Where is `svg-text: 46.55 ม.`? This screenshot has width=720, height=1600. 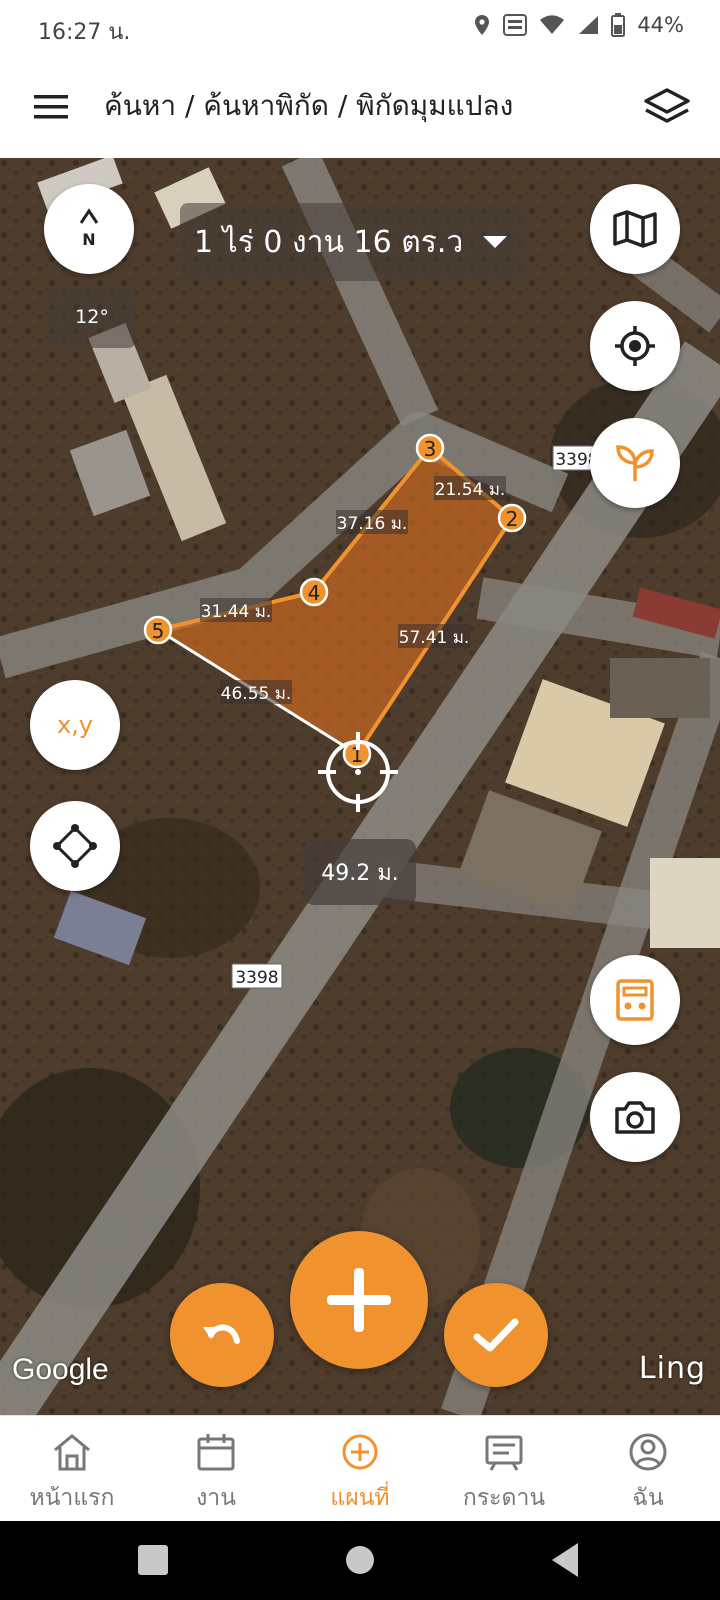
svg-text: 46.55 ม. is located at coordinates (256, 694).